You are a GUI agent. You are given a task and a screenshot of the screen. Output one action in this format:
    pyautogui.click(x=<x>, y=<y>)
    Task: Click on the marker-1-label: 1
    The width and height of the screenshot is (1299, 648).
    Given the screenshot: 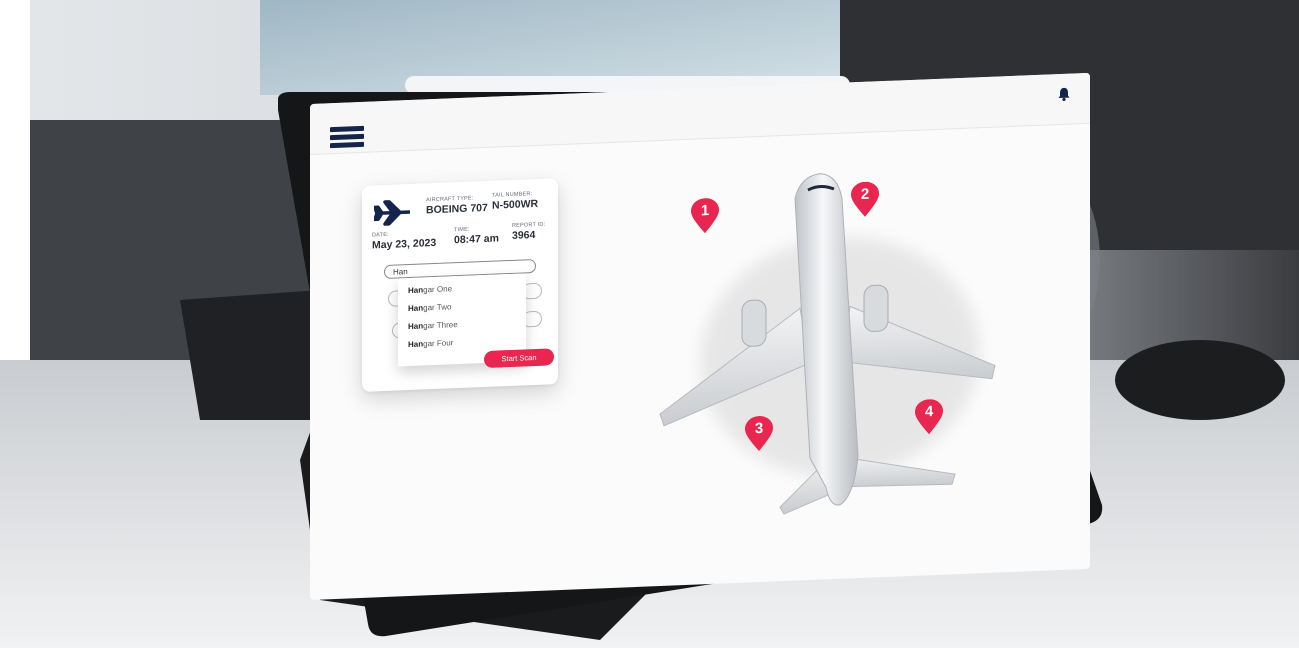 What is the action you would take?
    pyautogui.click(x=705, y=211)
    